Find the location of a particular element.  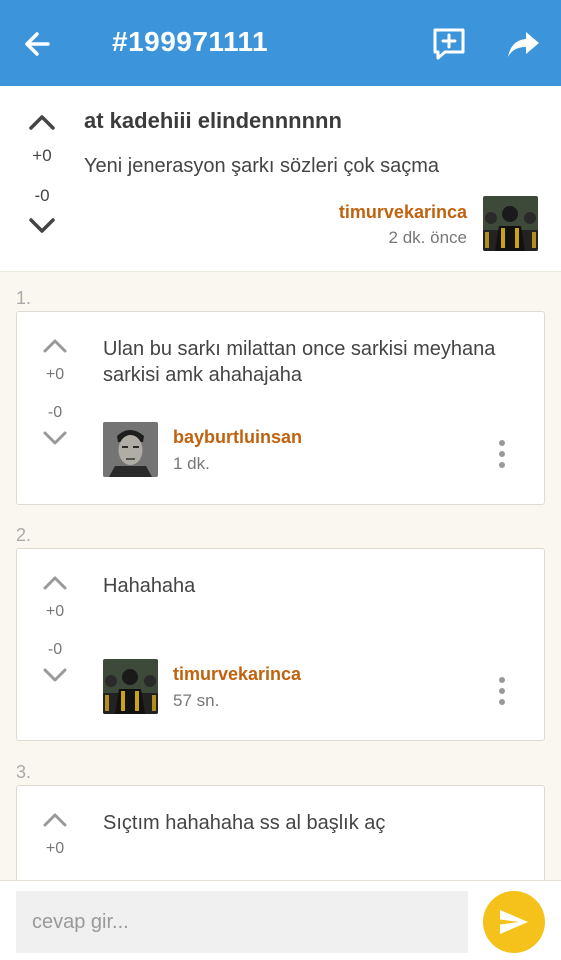

answer-text: Sıçtım hahahaha ss al başlık aç is located at coordinates (244, 823).